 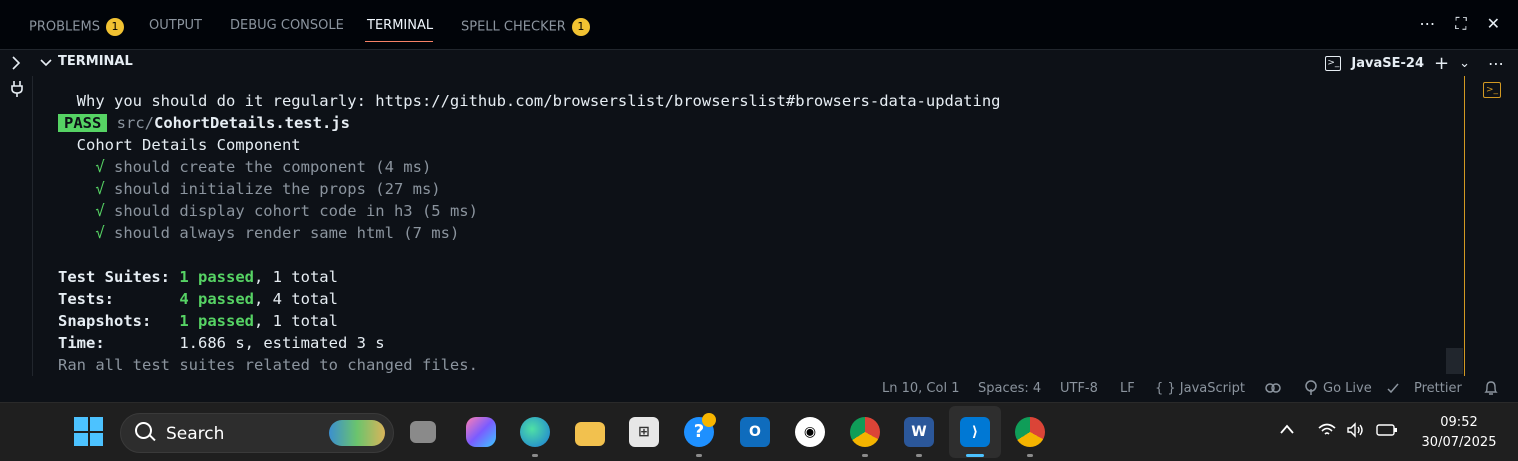 What do you see at coordinates (775, 63) in the screenshot?
I see `terminal-header: TERMINAL >_ JavaSE-24 + ⌄ ⋯` at bounding box center [775, 63].